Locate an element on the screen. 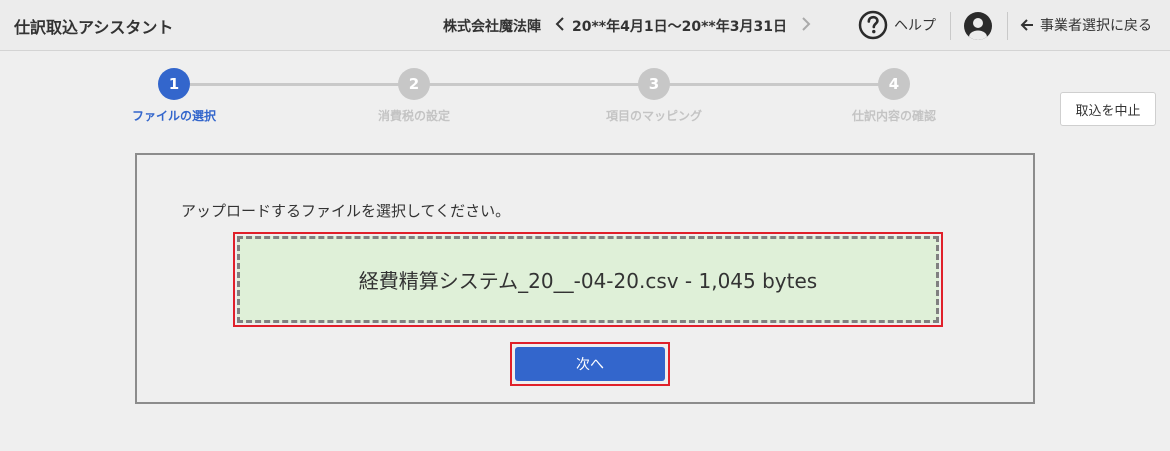 The image size is (1170, 451). period-prev-button is located at coordinates (560, 24).